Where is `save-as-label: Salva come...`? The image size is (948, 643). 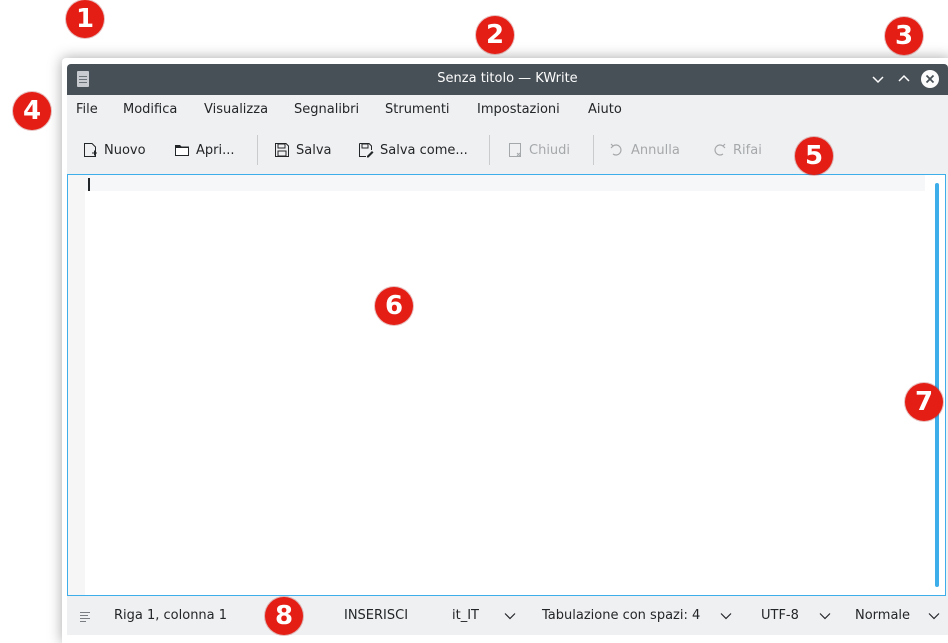 save-as-label: Salva come... is located at coordinates (424, 150).